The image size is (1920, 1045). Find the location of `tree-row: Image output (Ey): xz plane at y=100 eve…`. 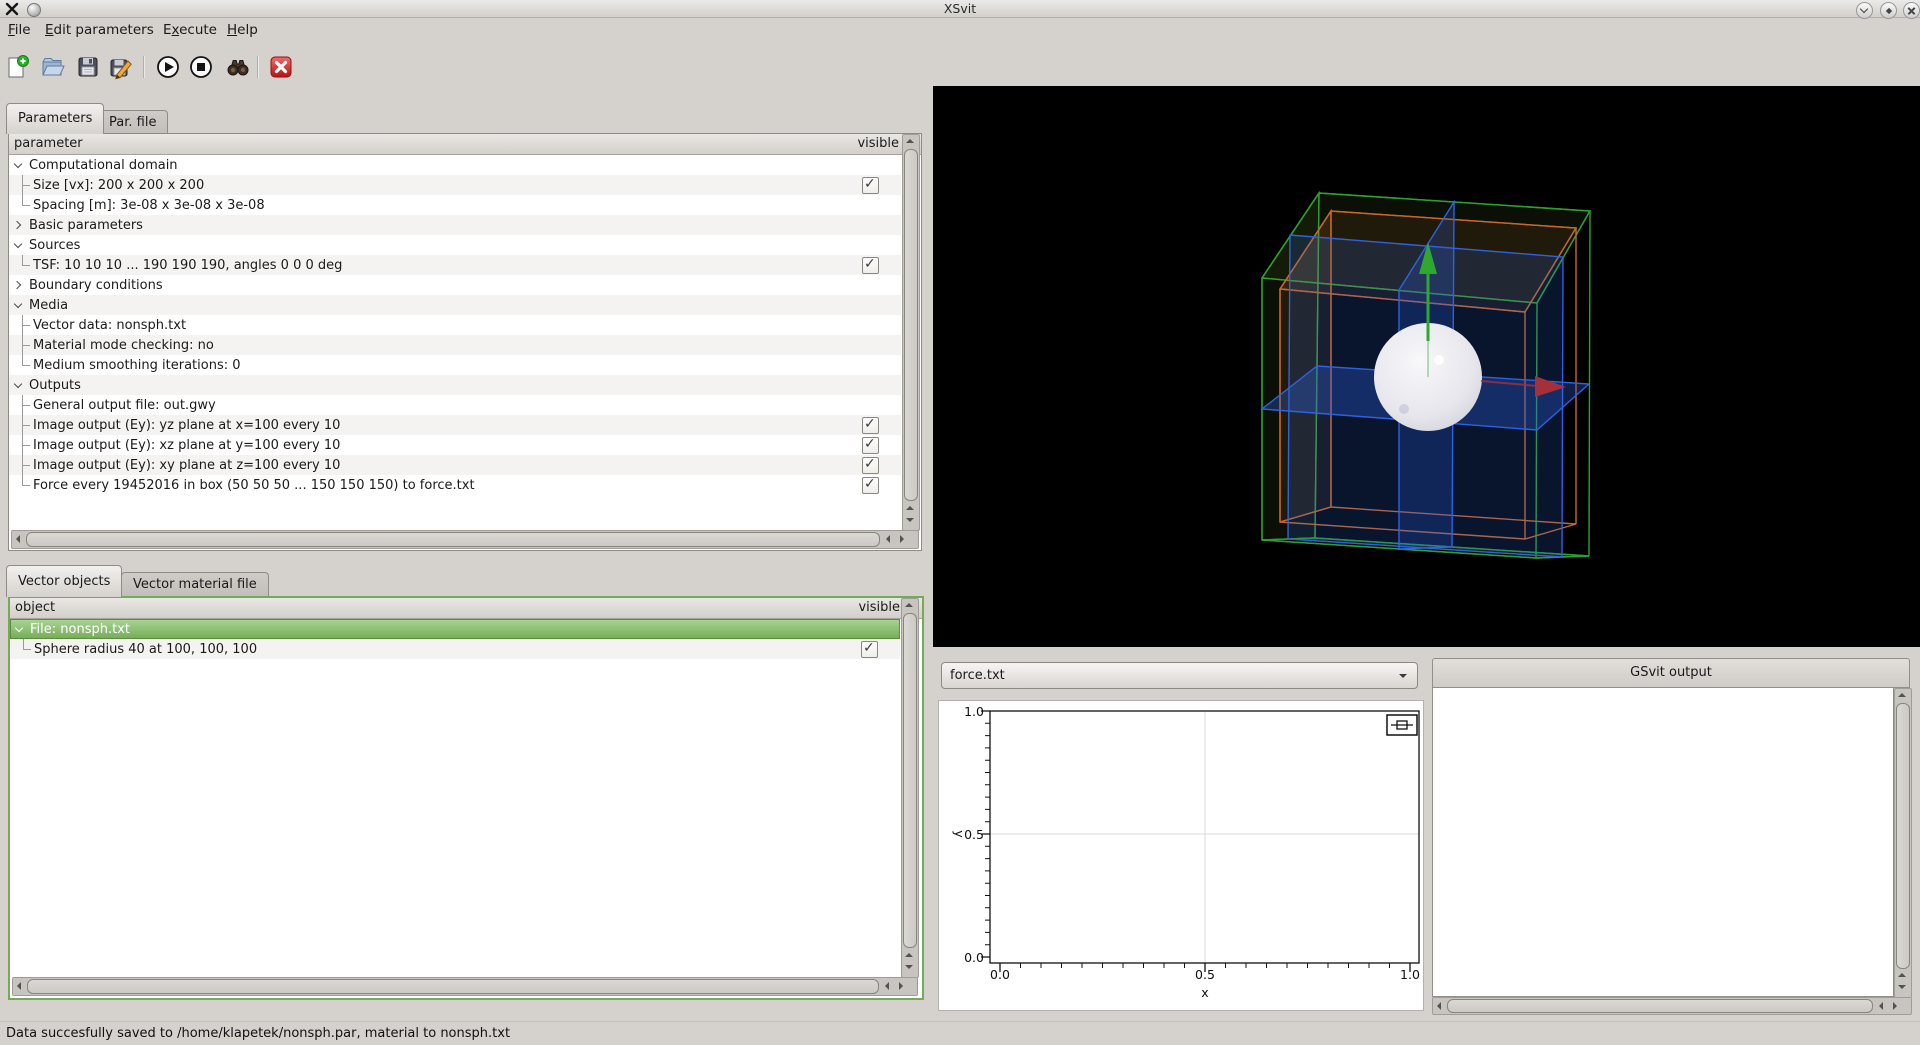

tree-row: Image output (Ey): xz plane at y=100 eve… is located at coordinates (455, 445).